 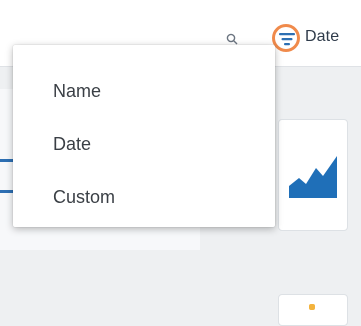 I want to click on search-icon, so click(x=232, y=38).